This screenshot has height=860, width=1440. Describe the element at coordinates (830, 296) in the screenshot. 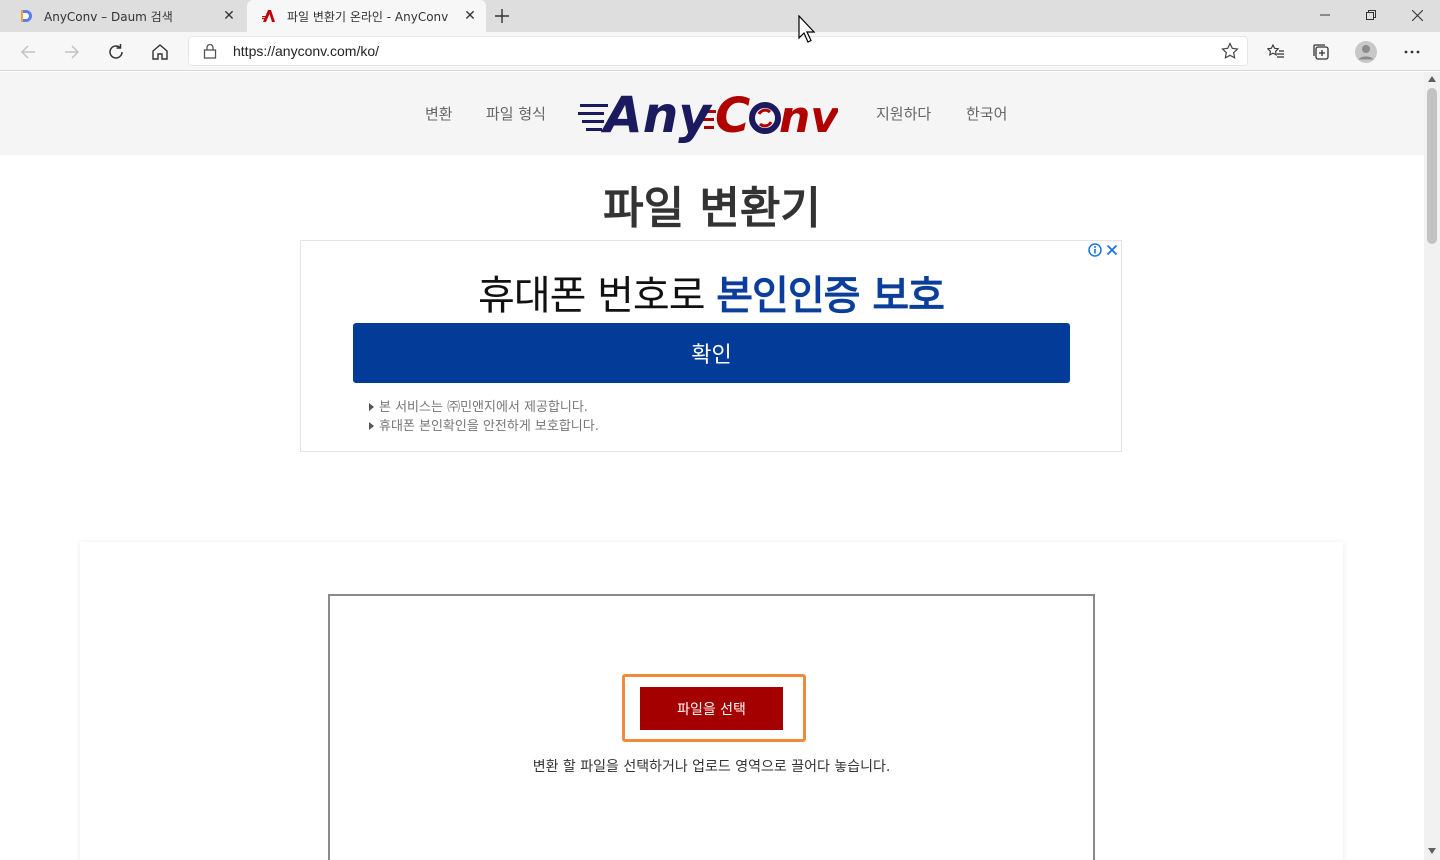

I see `ad-headline-bold: 본인인증 보호` at that location.